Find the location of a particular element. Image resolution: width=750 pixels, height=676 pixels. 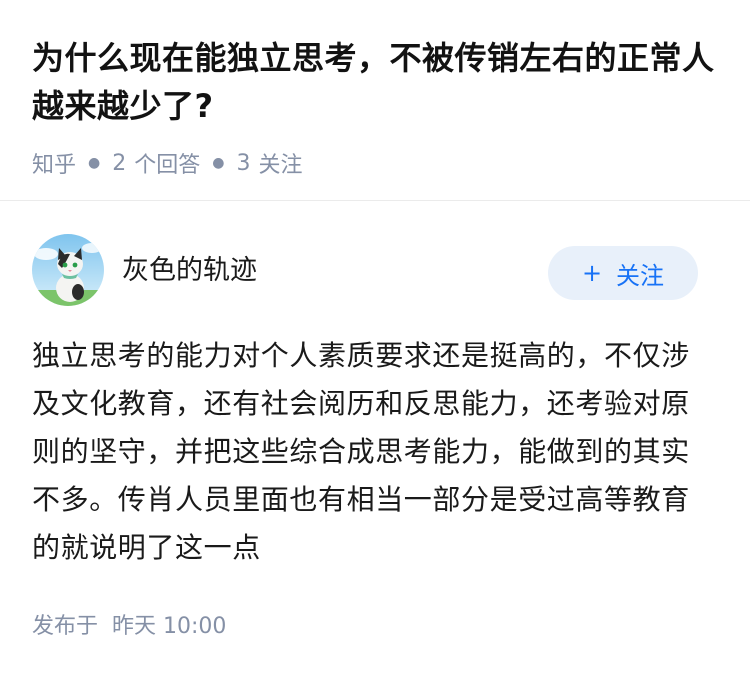

cartoon-cat-avatar-icon is located at coordinates (68, 270).